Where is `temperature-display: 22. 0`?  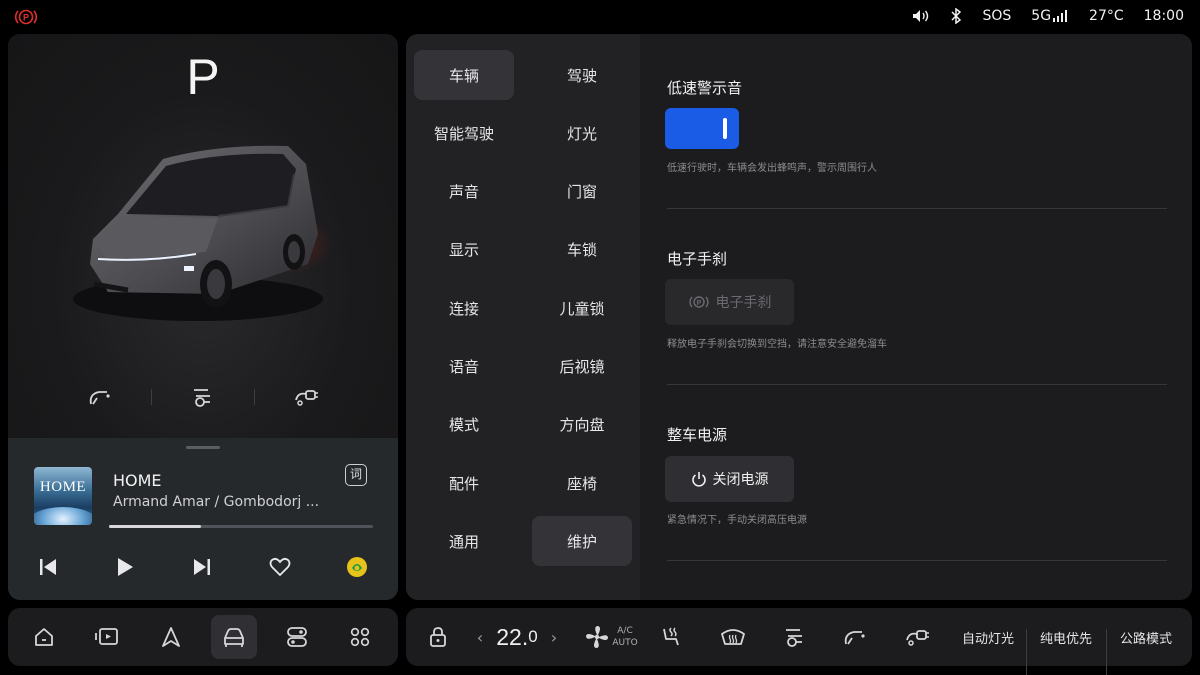
temperature-display: 22. 0 is located at coordinates (517, 637).